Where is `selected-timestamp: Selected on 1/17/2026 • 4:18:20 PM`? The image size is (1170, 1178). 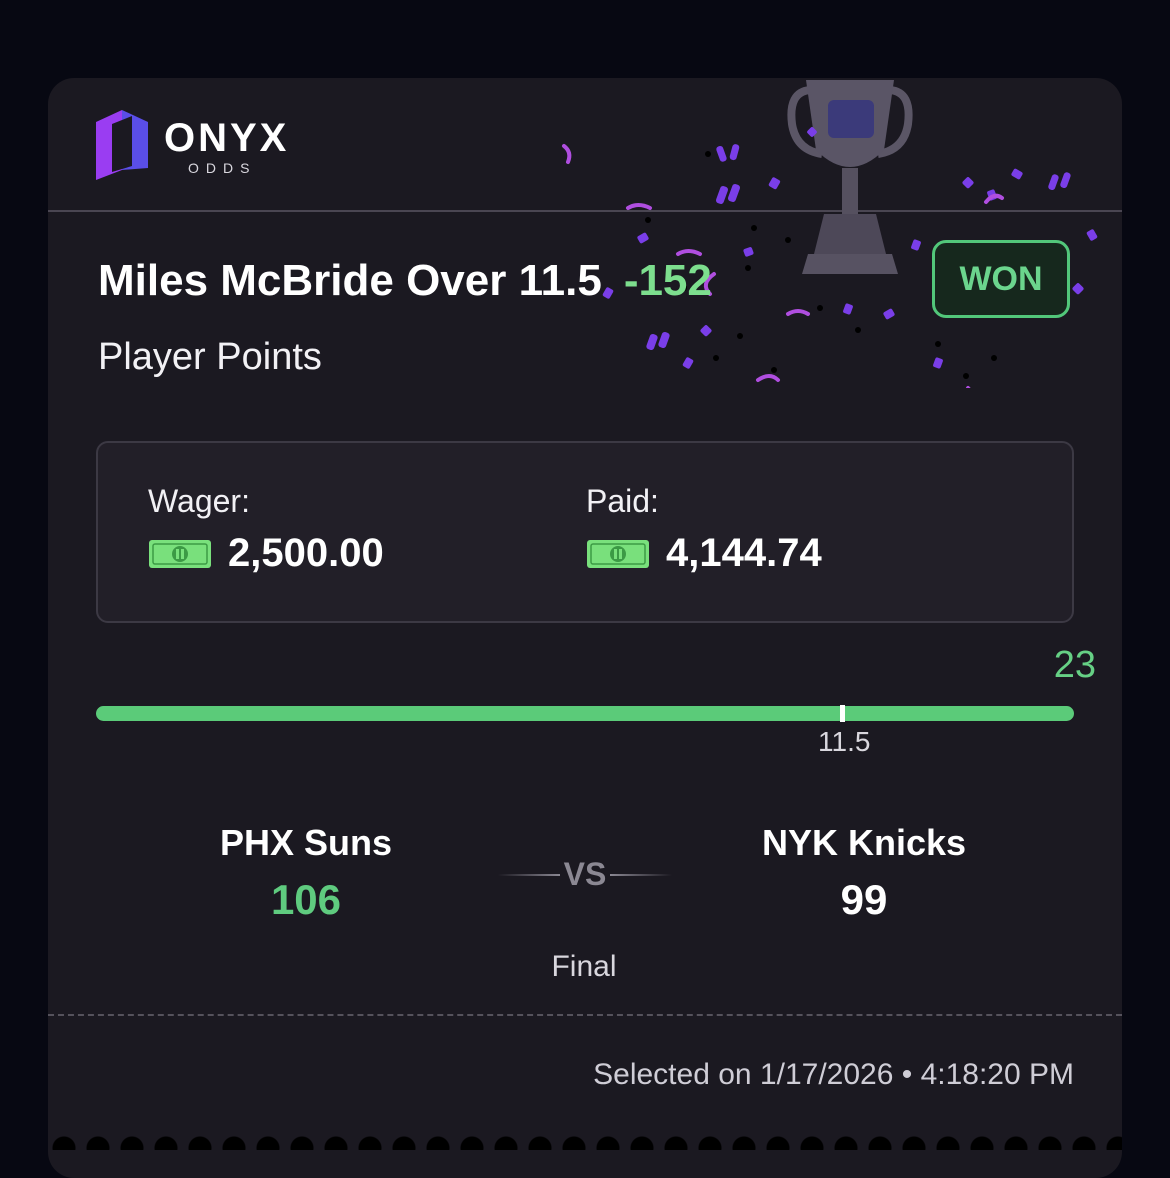
selected-timestamp: Selected on 1/17/2026 • 4:18:20 PM is located at coordinates (833, 1074).